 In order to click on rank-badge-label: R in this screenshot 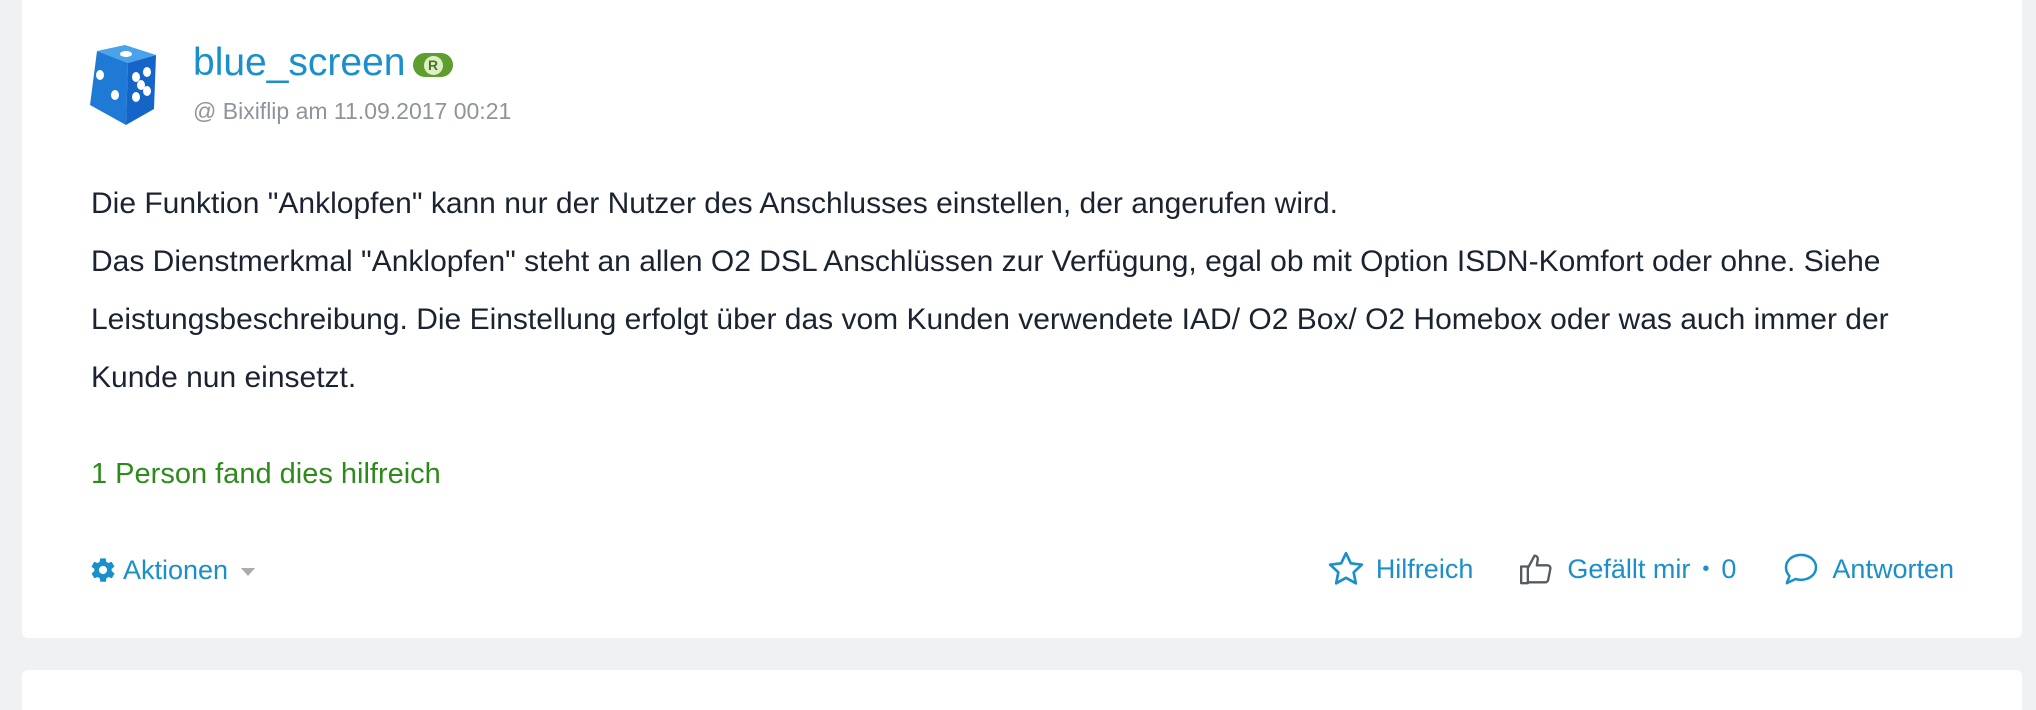, I will do `click(433, 65)`.